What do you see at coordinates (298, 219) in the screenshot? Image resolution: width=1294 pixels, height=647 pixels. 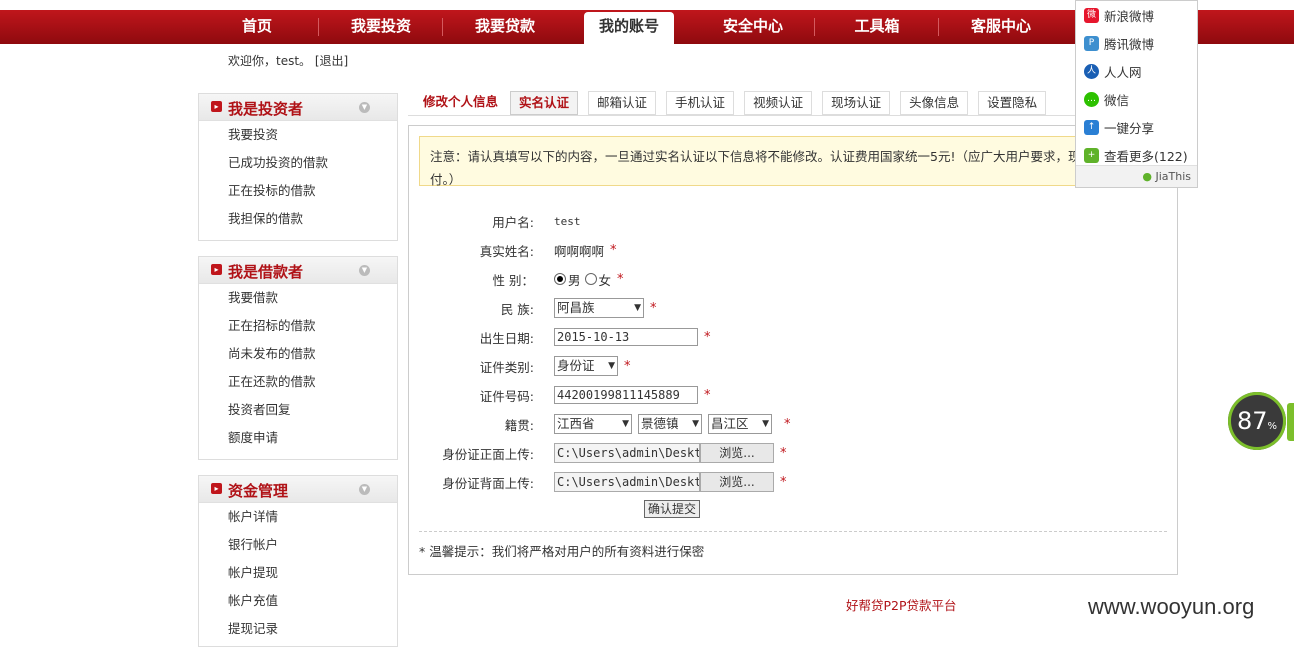 I see `sidebar-item: 我担保的借款` at bounding box center [298, 219].